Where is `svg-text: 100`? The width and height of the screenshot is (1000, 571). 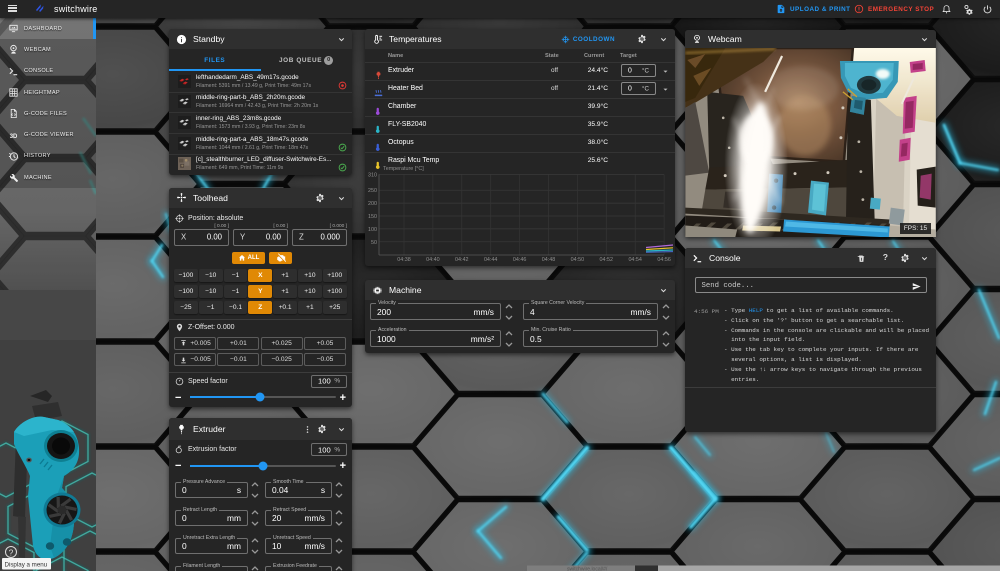
svg-text: 100 is located at coordinates (372, 230).